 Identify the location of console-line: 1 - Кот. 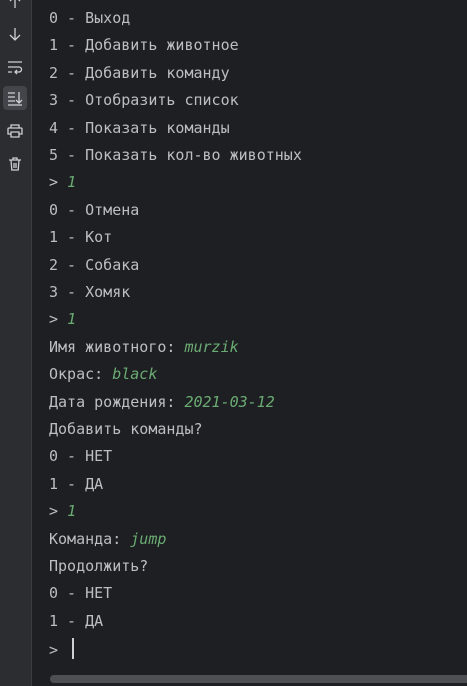
(80, 237).